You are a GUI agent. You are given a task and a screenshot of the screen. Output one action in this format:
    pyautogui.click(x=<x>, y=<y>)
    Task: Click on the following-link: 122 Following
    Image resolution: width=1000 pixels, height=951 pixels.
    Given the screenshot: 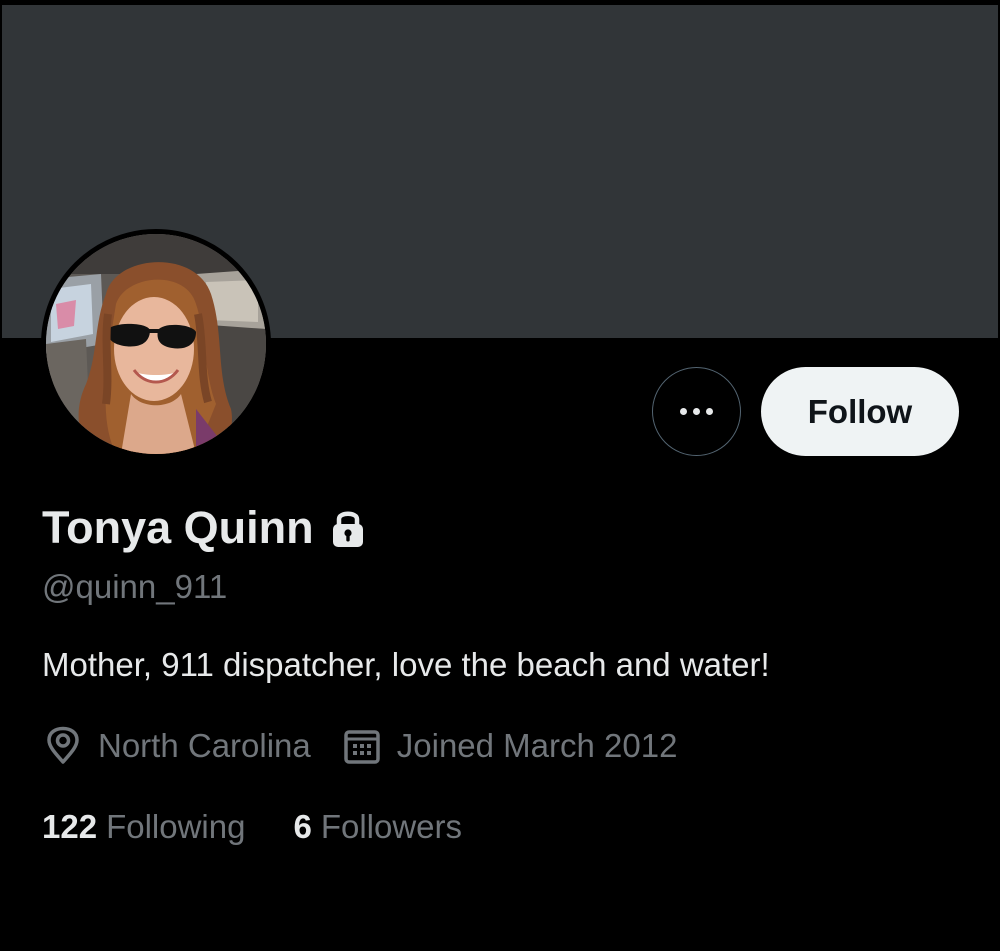 What is the action you would take?
    pyautogui.click(x=143, y=827)
    